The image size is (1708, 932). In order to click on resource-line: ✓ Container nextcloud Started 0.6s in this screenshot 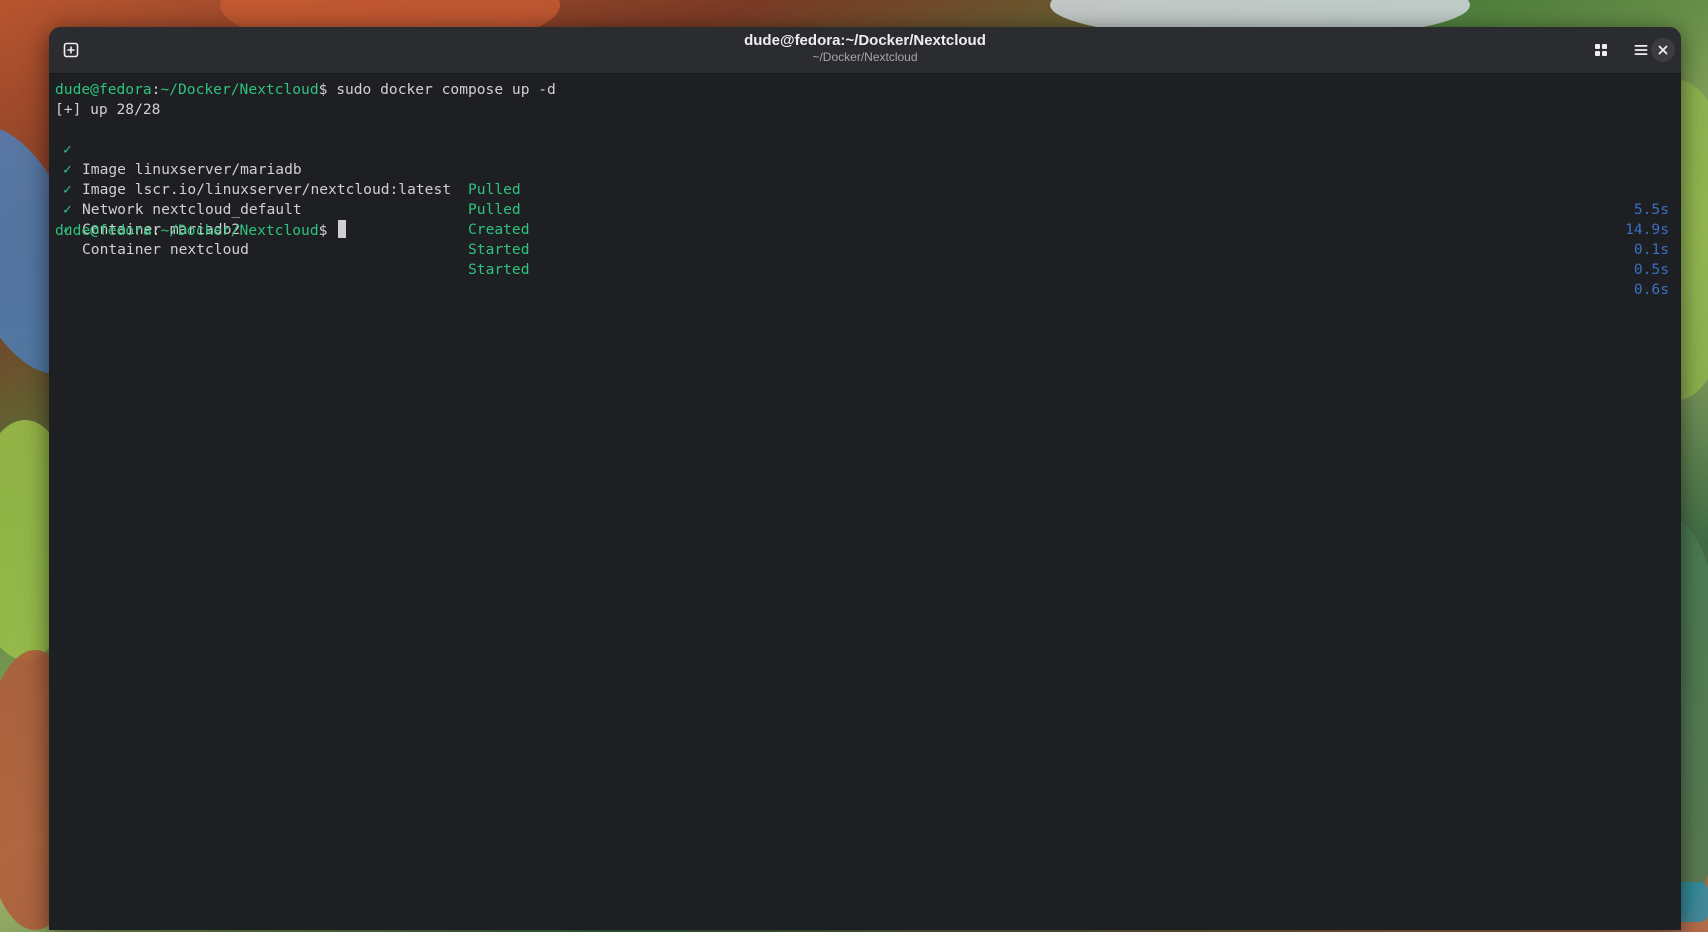, I will do `click(865, 249)`.